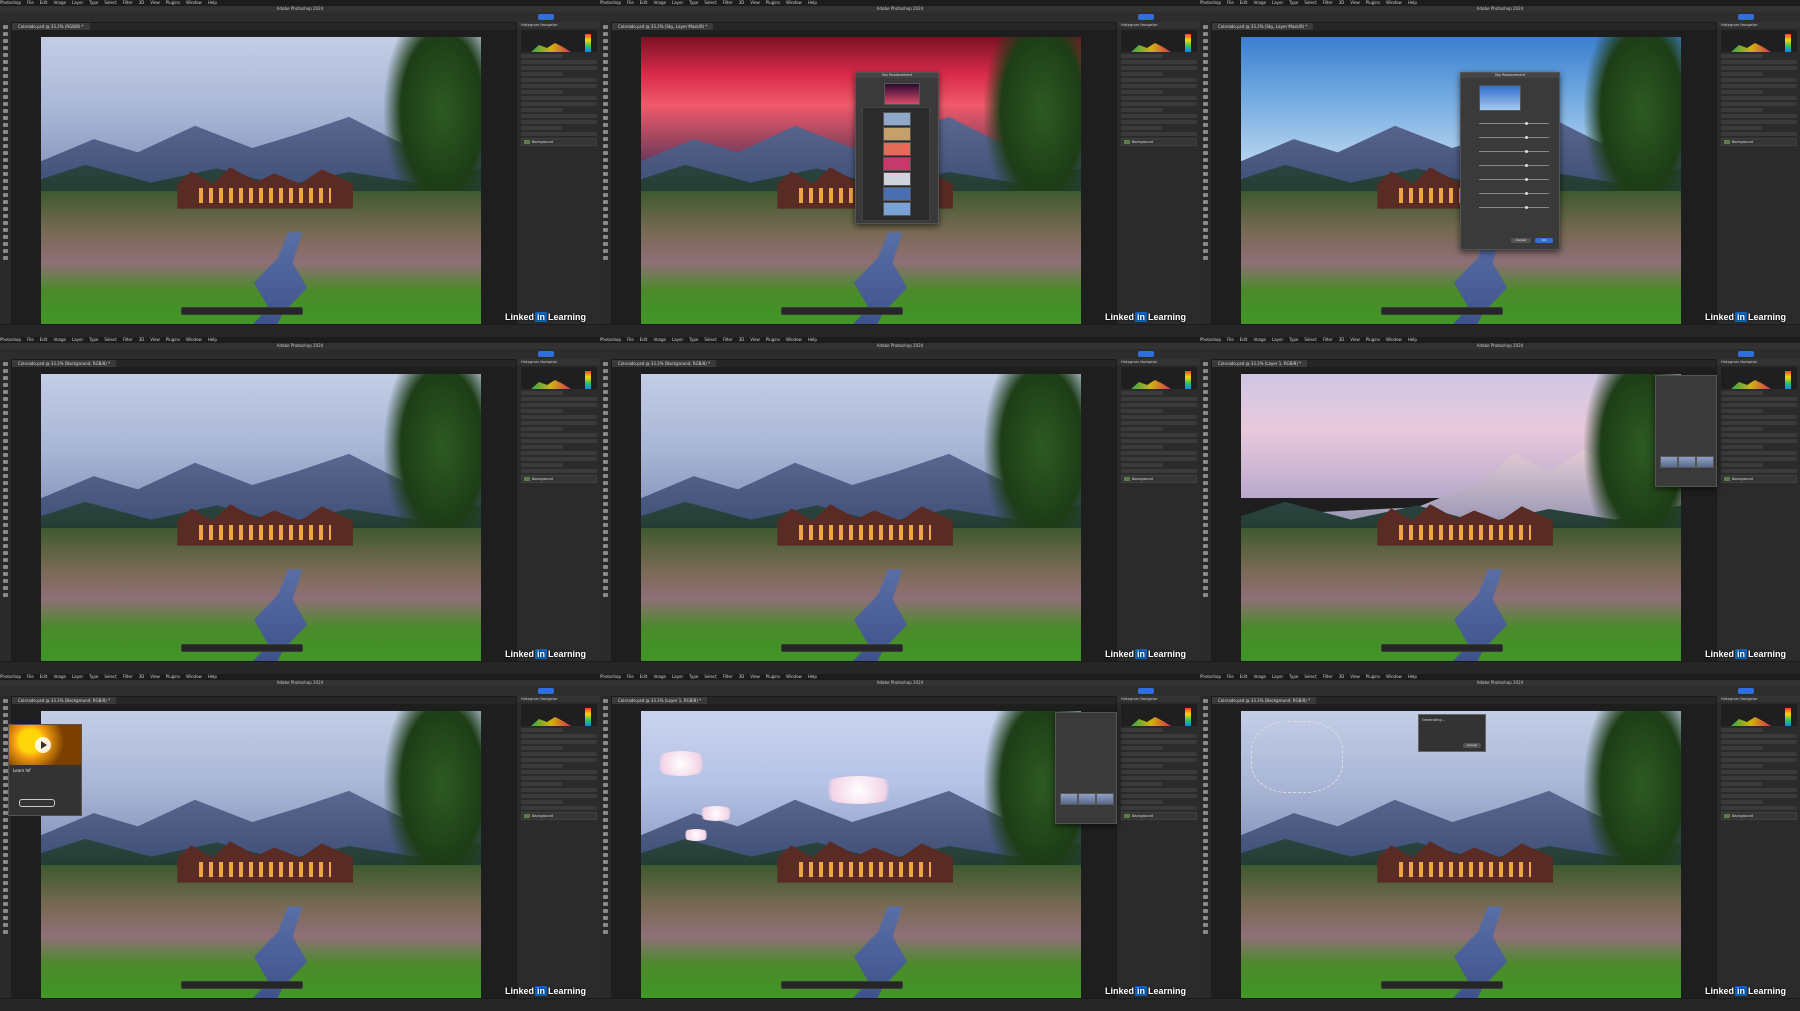 The width and height of the screenshot is (1800, 1011). Describe the element at coordinates (44, 2) in the screenshot. I see `menu-item-edit: Edit` at that location.